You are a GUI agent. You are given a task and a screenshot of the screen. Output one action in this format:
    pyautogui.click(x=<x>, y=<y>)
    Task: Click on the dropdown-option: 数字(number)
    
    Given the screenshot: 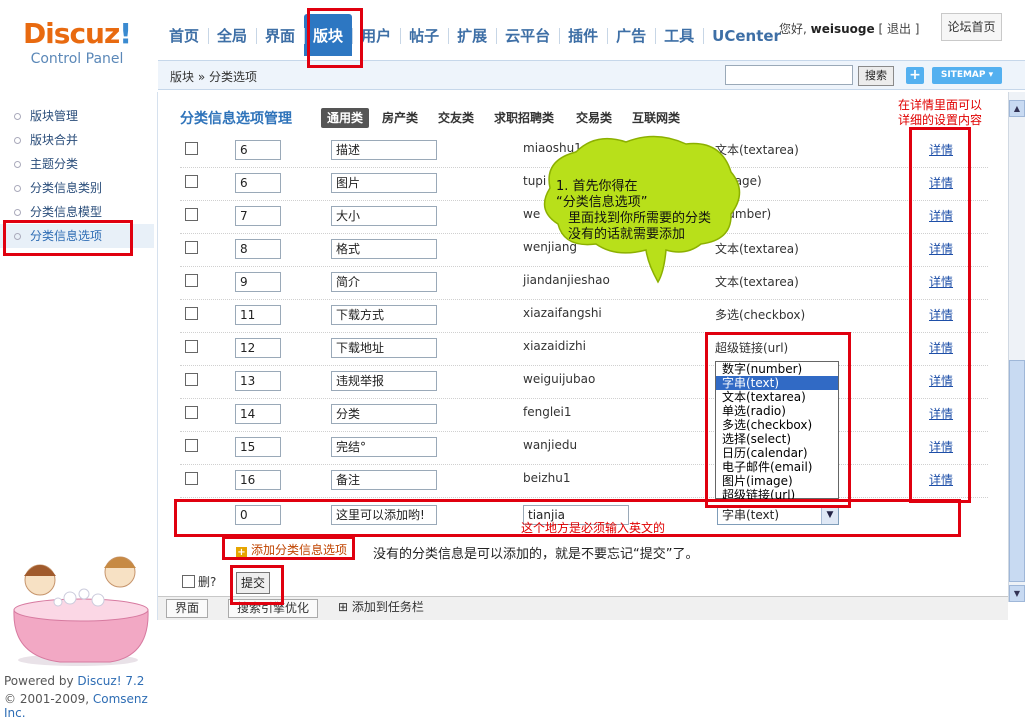 What is the action you would take?
    pyautogui.click(x=777, y=369)
    